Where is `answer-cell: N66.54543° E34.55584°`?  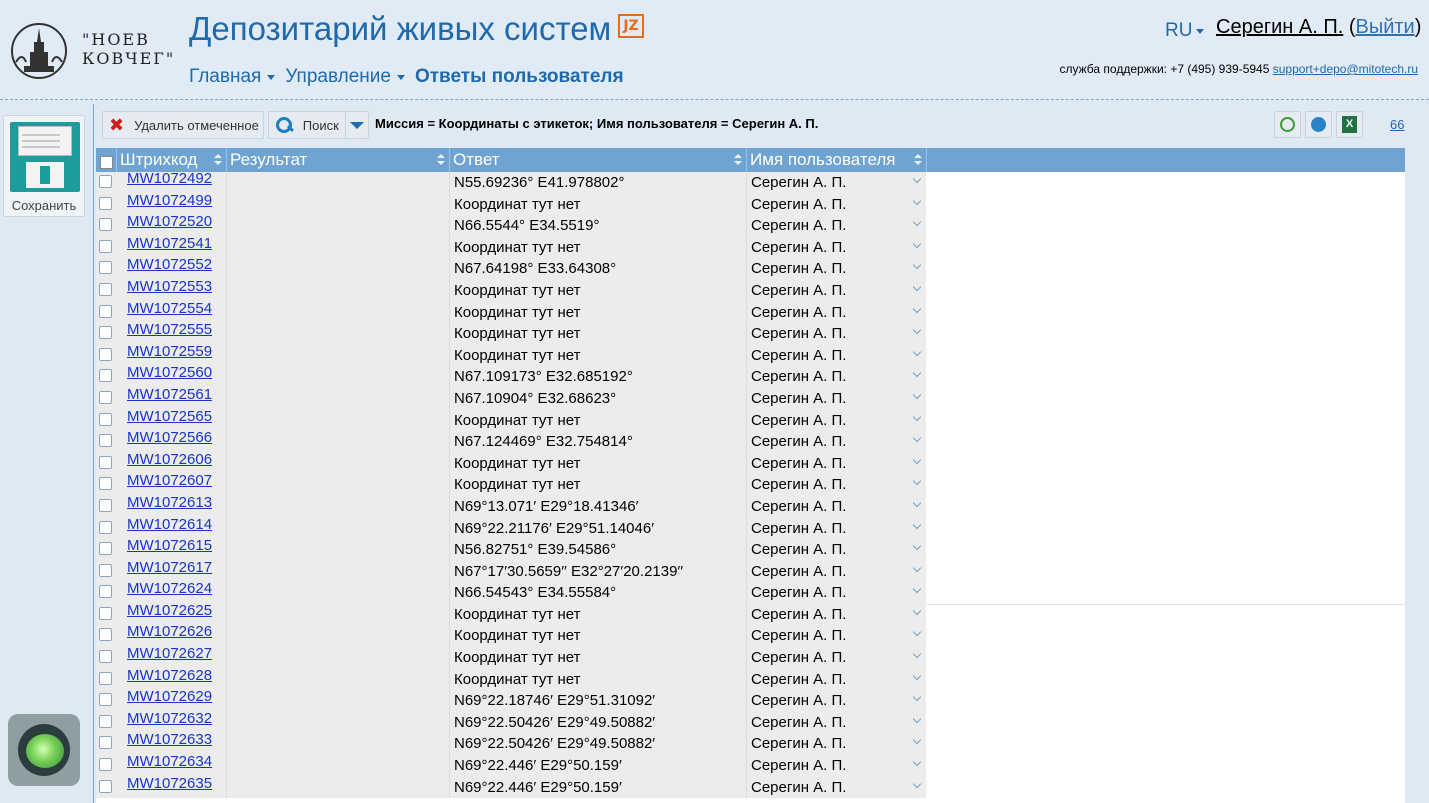 answer-cell: N66.54543° E34.55584° is located at coordinates (597, 593).